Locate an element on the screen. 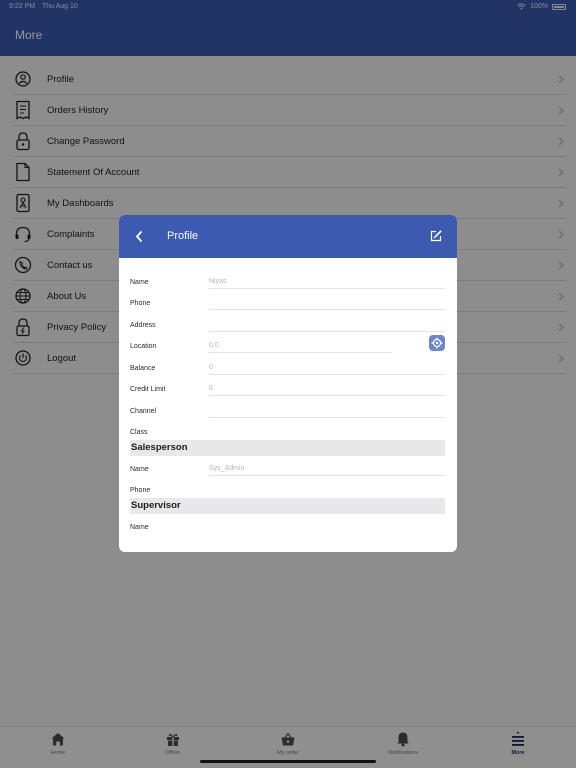  address-input is located at coordinates (327, 324).